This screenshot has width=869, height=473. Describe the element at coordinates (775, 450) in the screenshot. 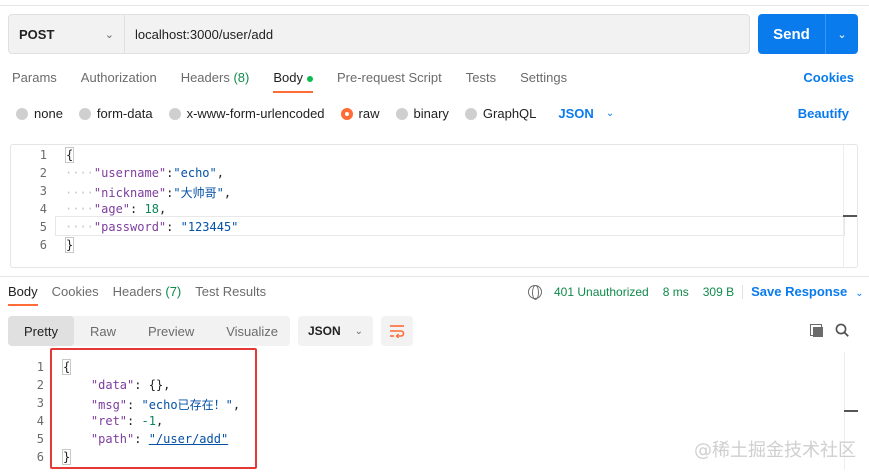

I see `watermark: @稀土掘金技术社区` at that location.